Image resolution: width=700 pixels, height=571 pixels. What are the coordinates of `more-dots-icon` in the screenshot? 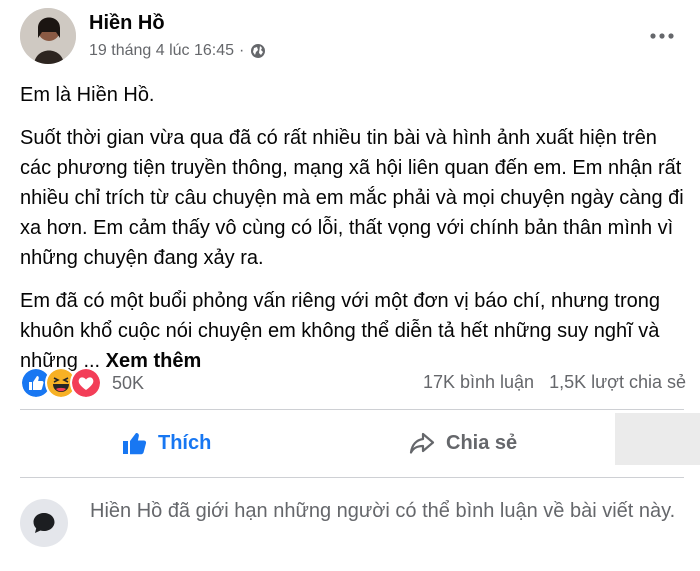 It's located at (662, 36).